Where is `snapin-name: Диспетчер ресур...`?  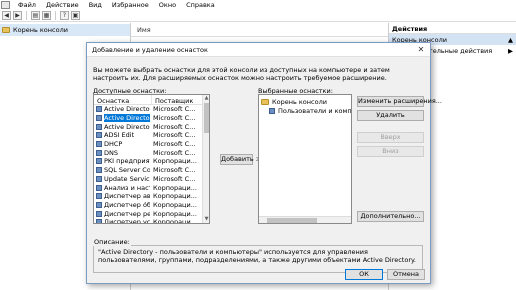
snapin-name: Диспетчер ресур... is located at coordinates (127, 213).